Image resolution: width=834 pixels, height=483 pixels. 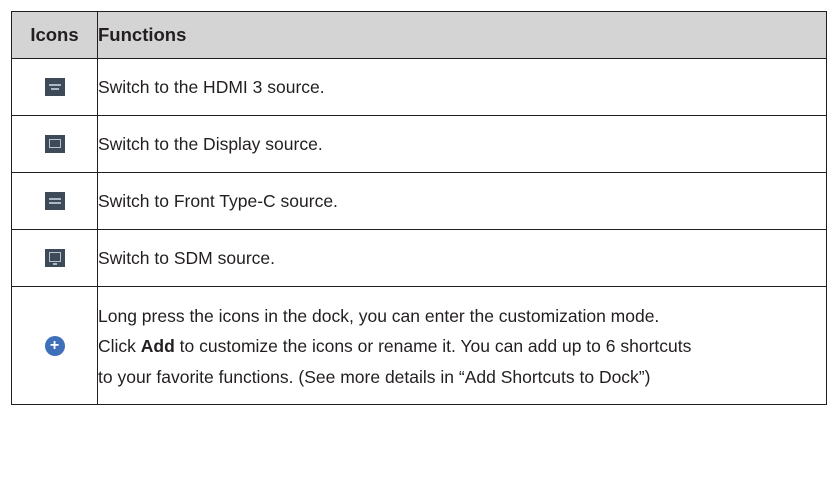 What do you see at coordinates (54, 35) in the screenshot?
I see `header-icons: Icons` at bounding box center [54, 35].